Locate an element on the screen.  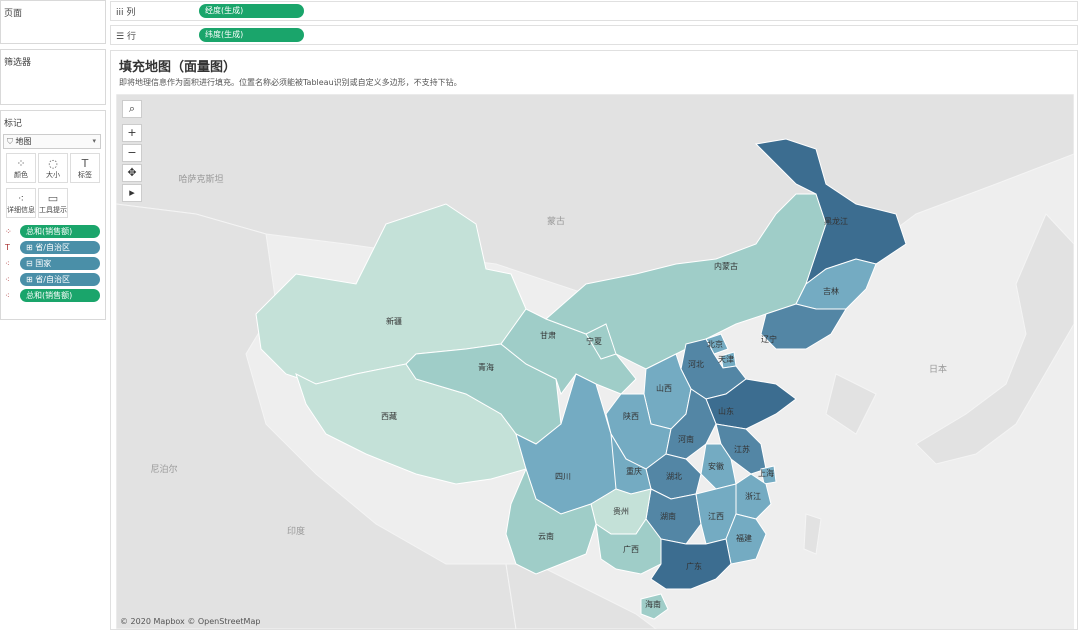
size-mark-button: ◌ 大小 is located at coordinates (53, 168).